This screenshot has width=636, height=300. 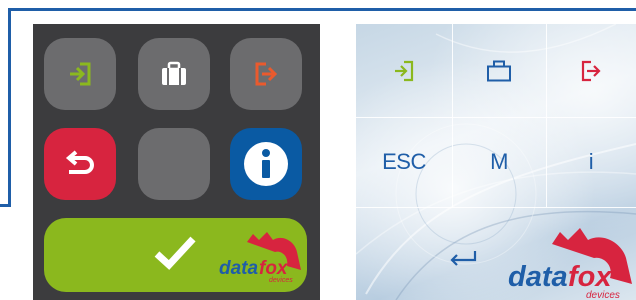 What do you see at coordinates (463, 258) in the screenshot?
I see `return-arrow-icon` at bounding box center [463, 258].